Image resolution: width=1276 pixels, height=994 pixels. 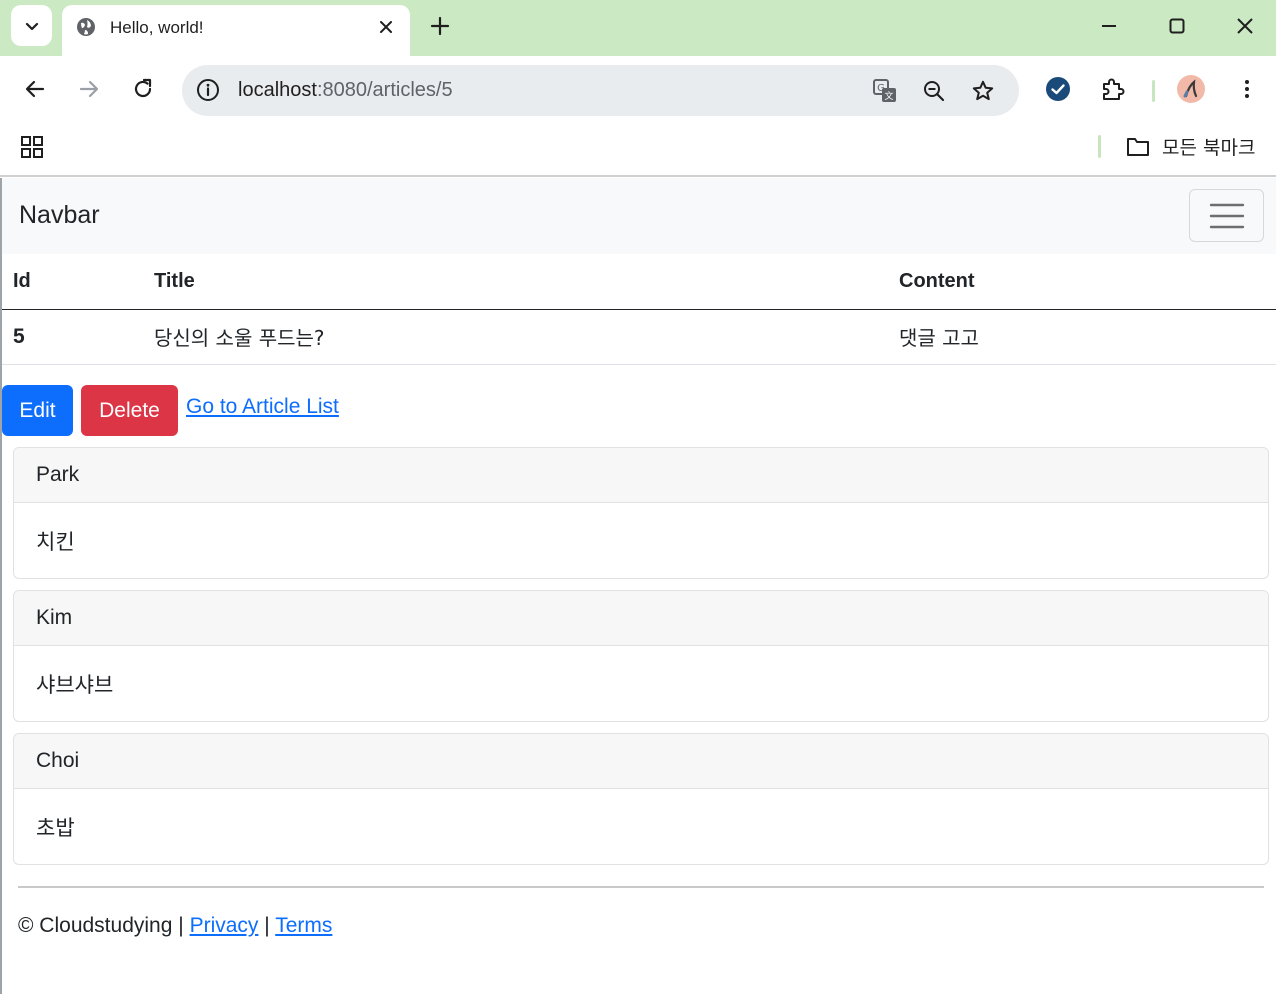 What do you see at coordinates (236, 30) in the screenshot?
I see `browser-tab: Hello, world!` at bounding box center [236, 30].